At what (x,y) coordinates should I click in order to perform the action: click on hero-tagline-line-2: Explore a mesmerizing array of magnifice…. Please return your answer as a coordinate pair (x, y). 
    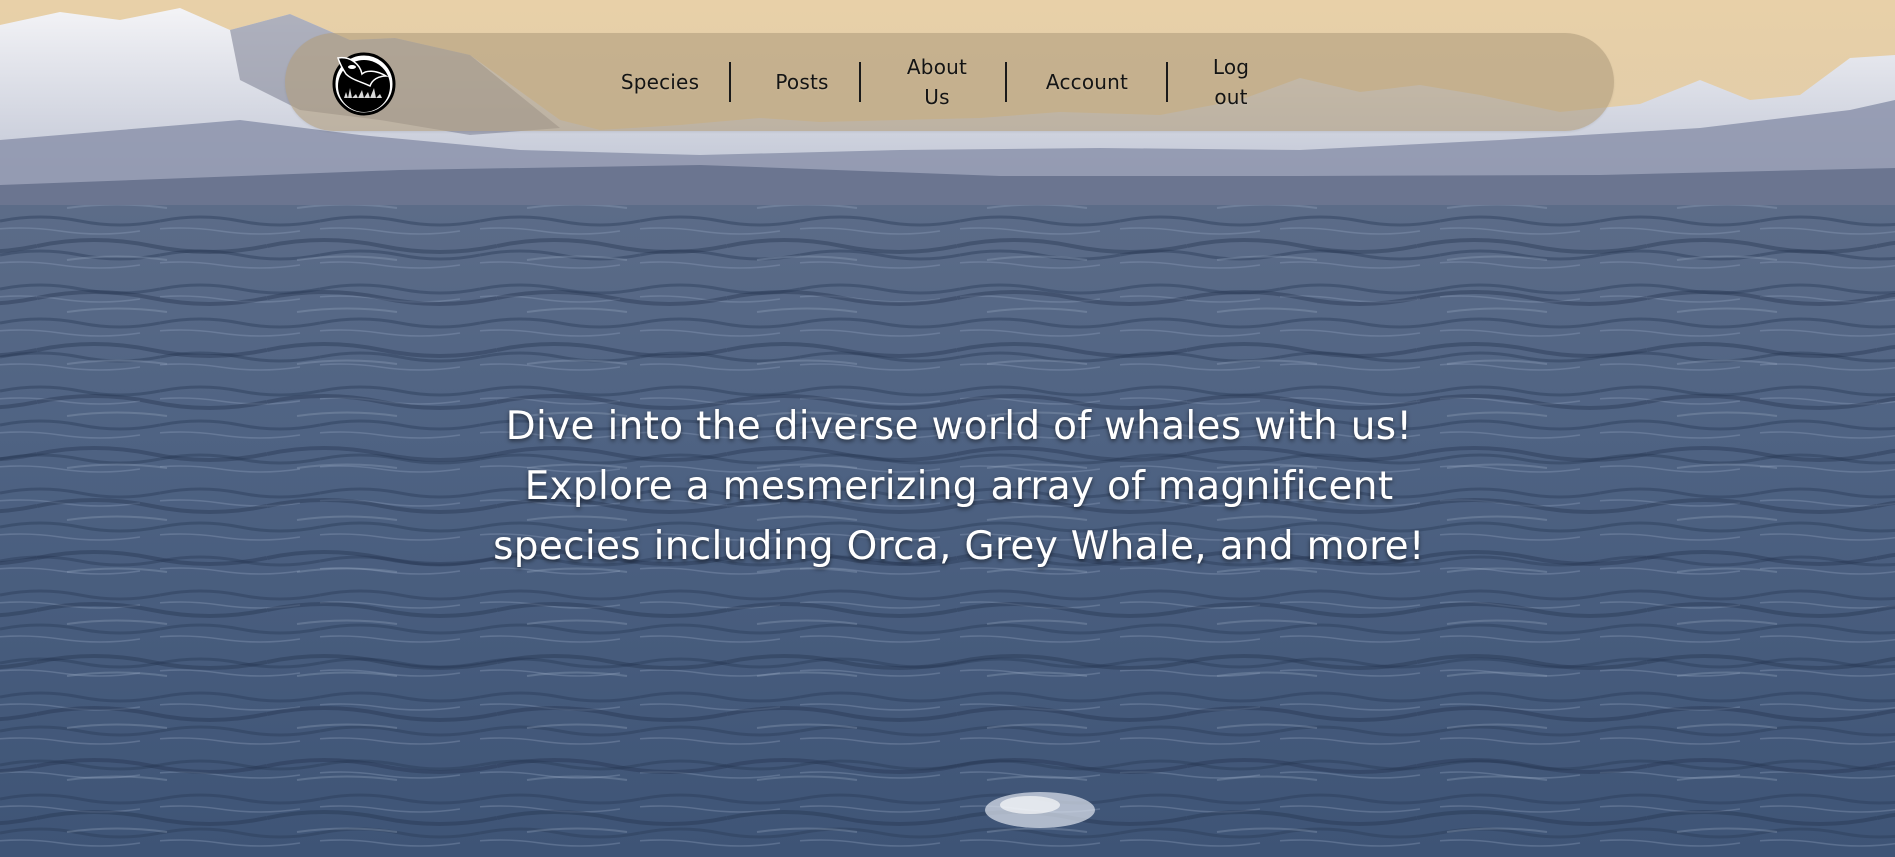
    Looking at the image, I should click on (959, 486).